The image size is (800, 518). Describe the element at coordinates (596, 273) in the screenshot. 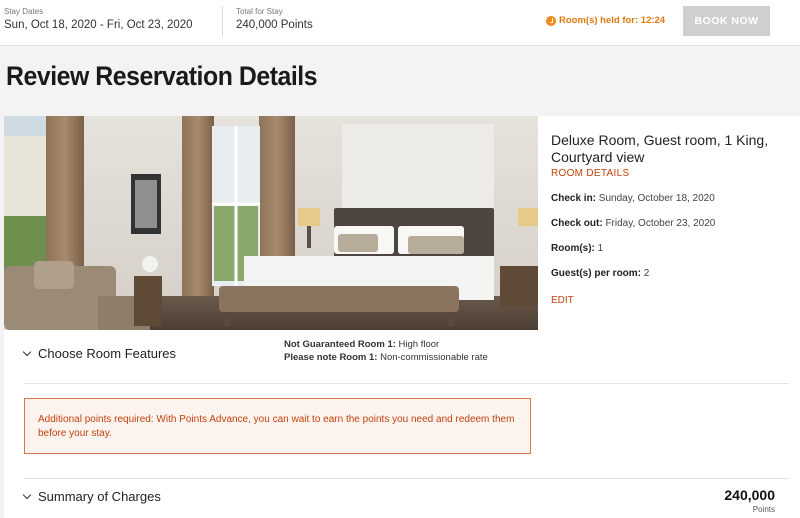

I see `guests-label: Guest(s) per room:` at that location.